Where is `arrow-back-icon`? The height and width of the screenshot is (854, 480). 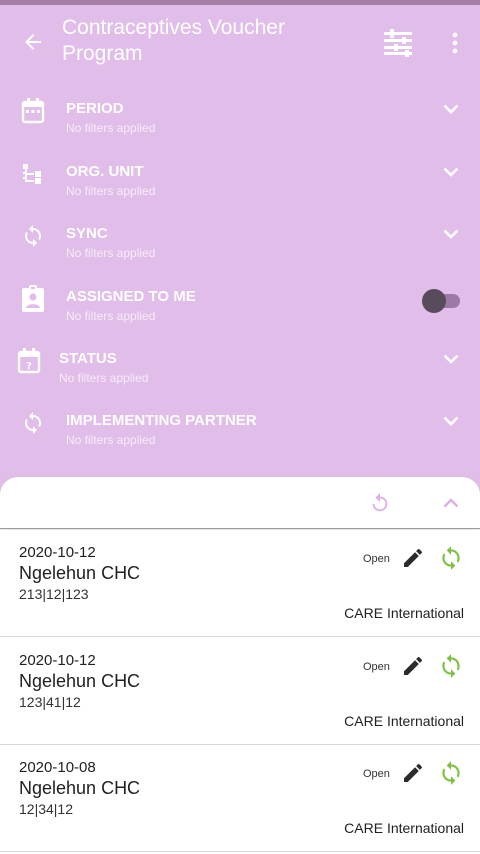 arrow-back-icon is located at coordinates (33, 42).